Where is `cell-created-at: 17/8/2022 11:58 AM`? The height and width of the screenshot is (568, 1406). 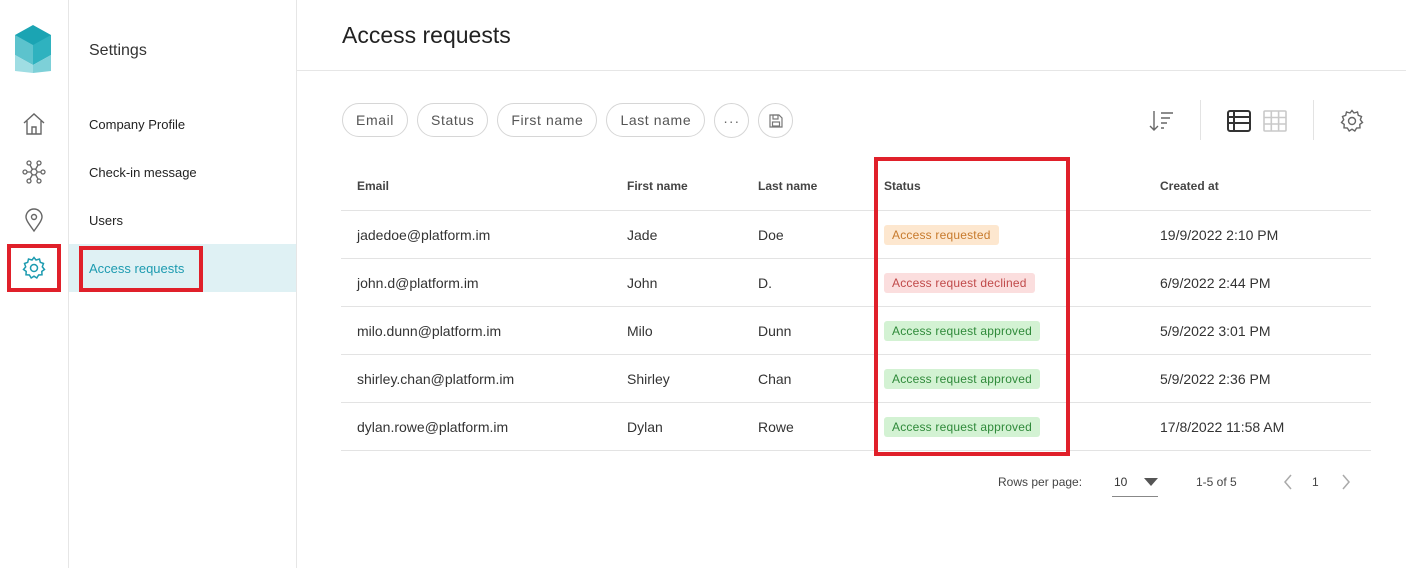 cell-created-at: 17/8/2022 11:58 AM is located at coordinates (1222, 426).